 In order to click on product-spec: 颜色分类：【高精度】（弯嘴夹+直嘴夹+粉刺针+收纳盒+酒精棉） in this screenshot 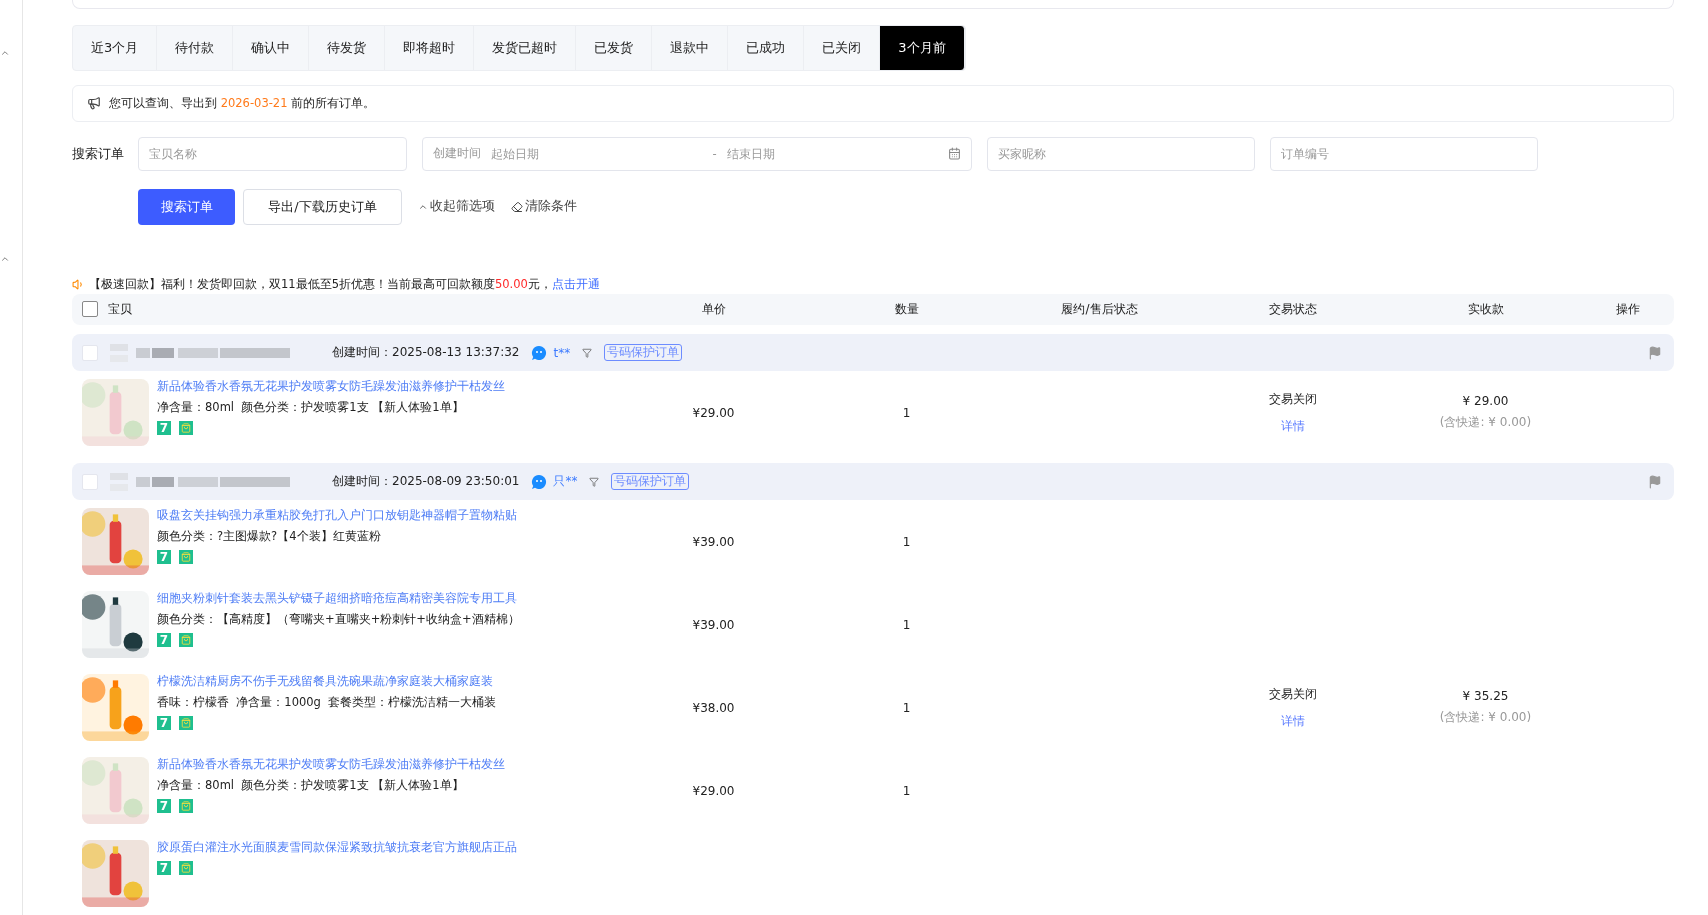, I will do `click(338, 619)`.